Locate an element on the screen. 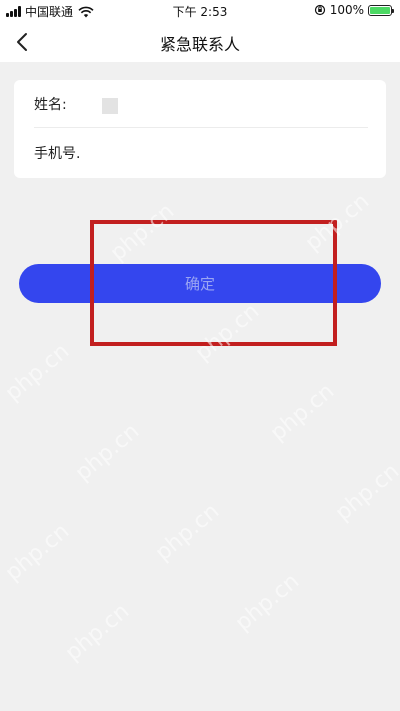 The width and height of the screenshot is (400, 711). phone-label: 手机号. is located at coordinates (57, 154).